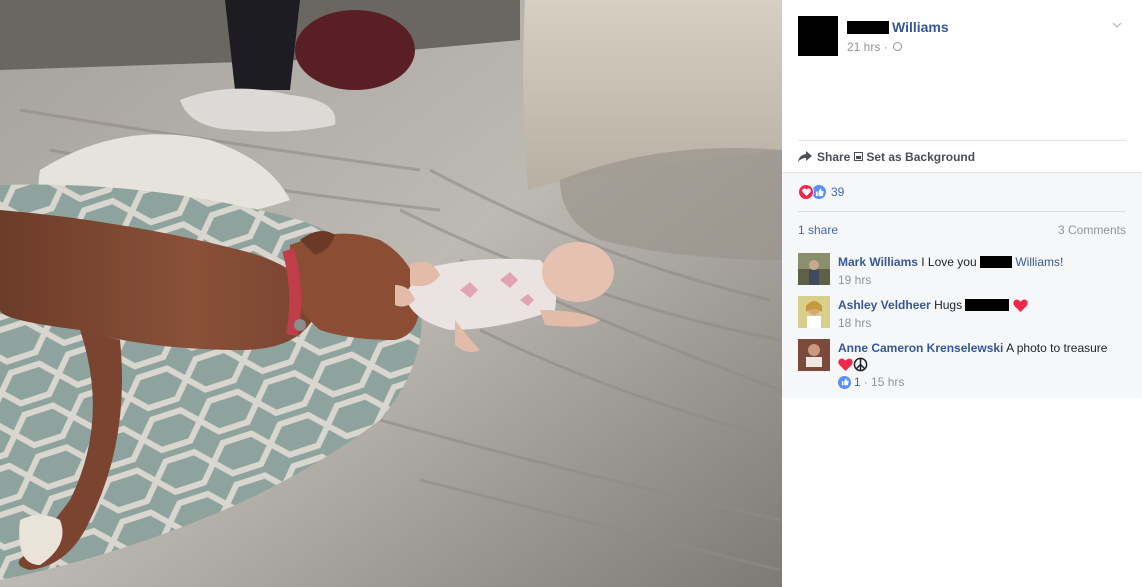 The height and width of the screenshot is (587, 1142). Describe the element at coordinates (948, 305) in the screenshot. I see `comment-body: Hugs` at that location.